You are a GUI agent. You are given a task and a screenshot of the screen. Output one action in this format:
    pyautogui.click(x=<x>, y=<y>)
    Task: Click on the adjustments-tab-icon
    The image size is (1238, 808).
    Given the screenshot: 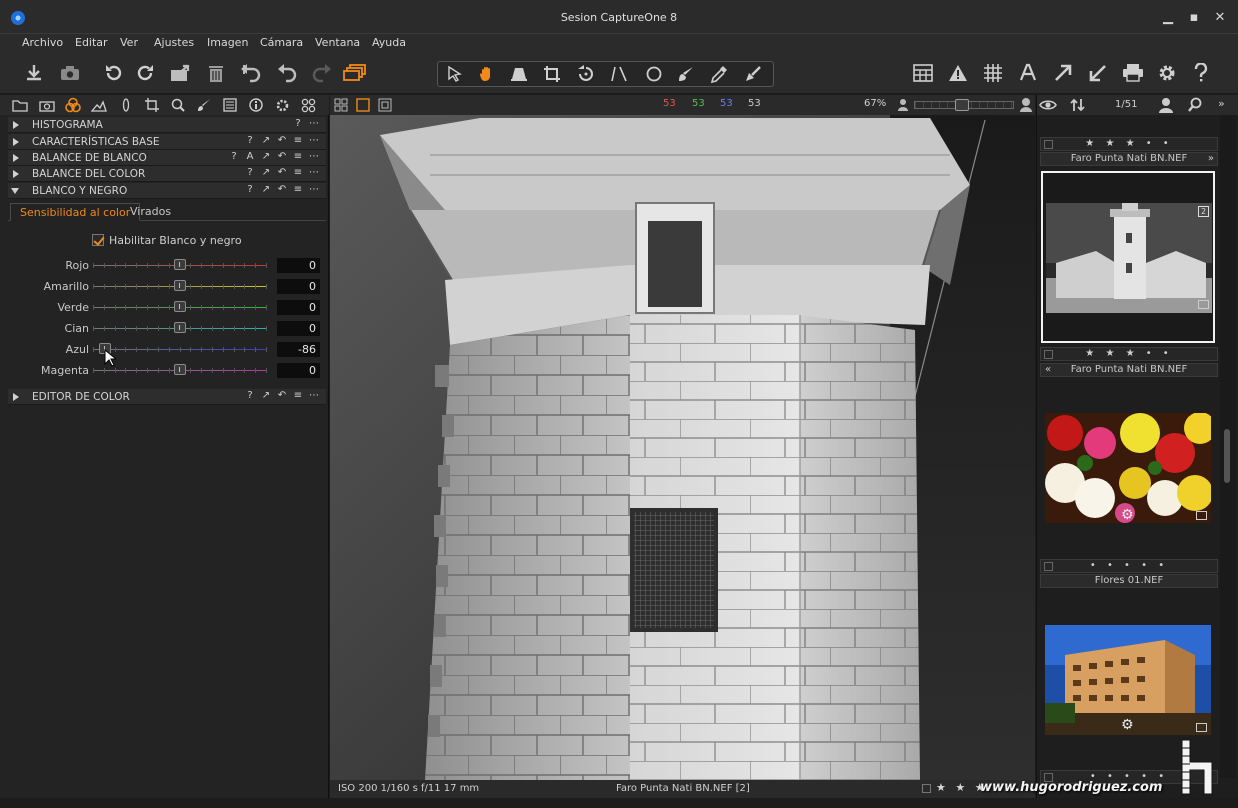 What is the action you would take?
    pyautogui.click(x=230, y=105)
    